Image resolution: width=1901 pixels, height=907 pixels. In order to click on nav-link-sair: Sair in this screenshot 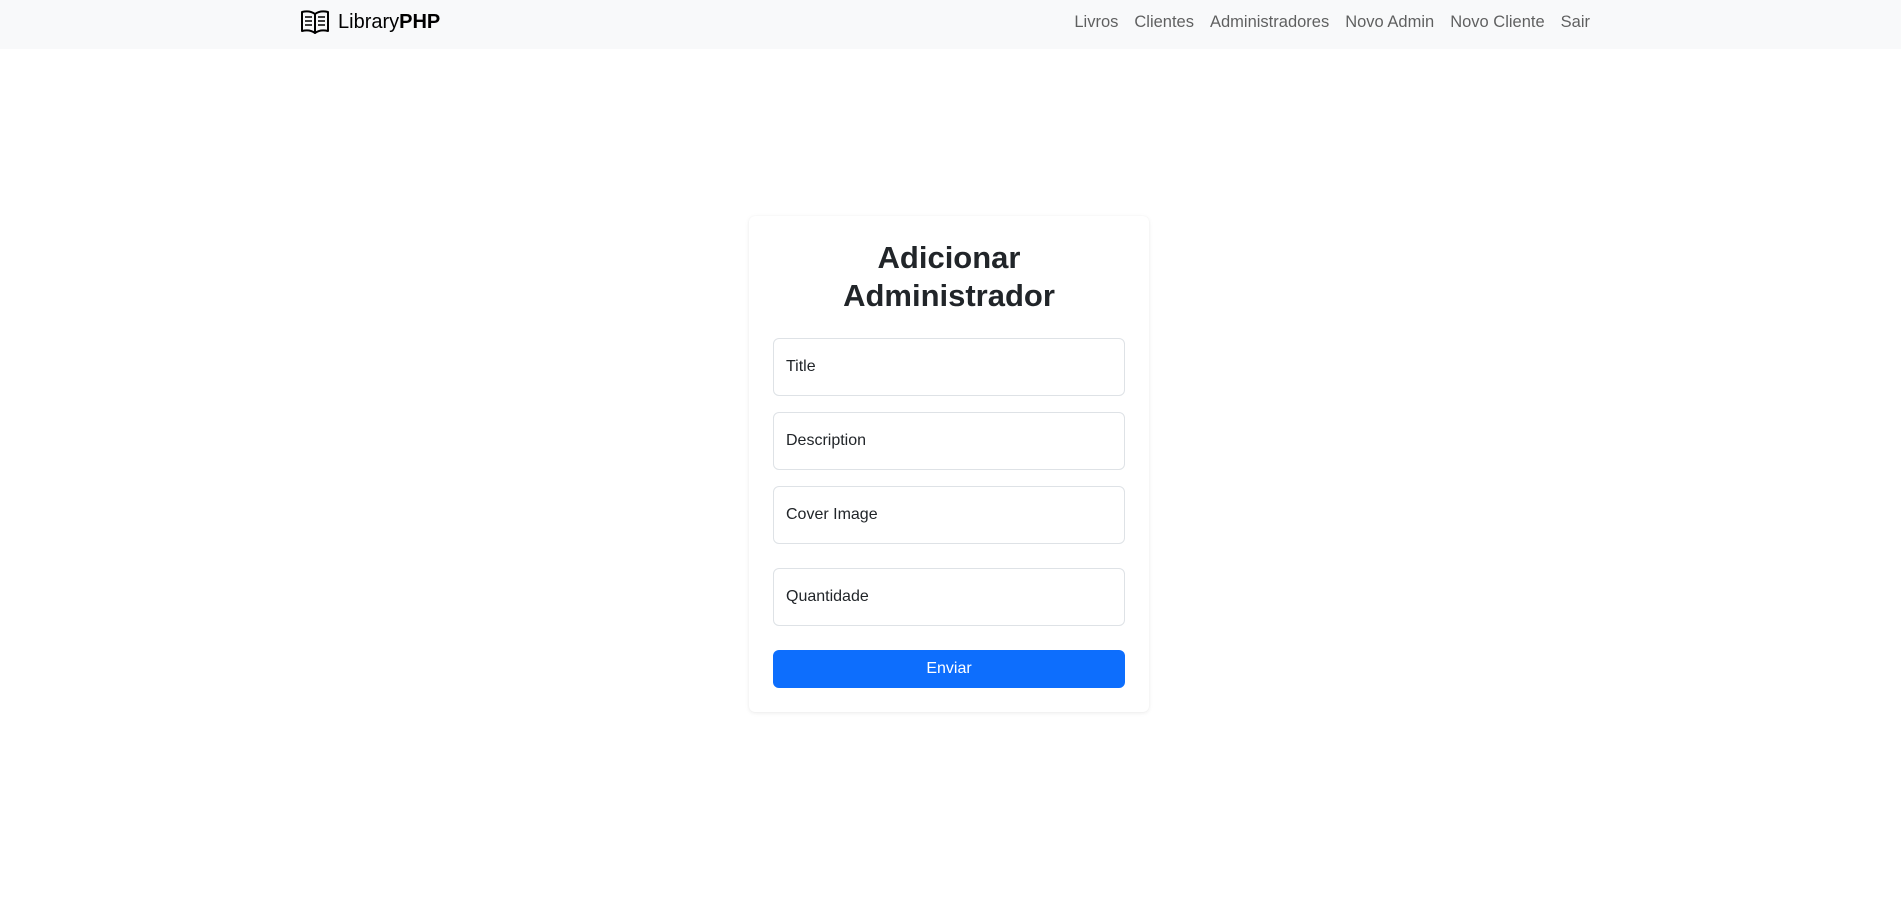, I will do `click(1575, 22)`.